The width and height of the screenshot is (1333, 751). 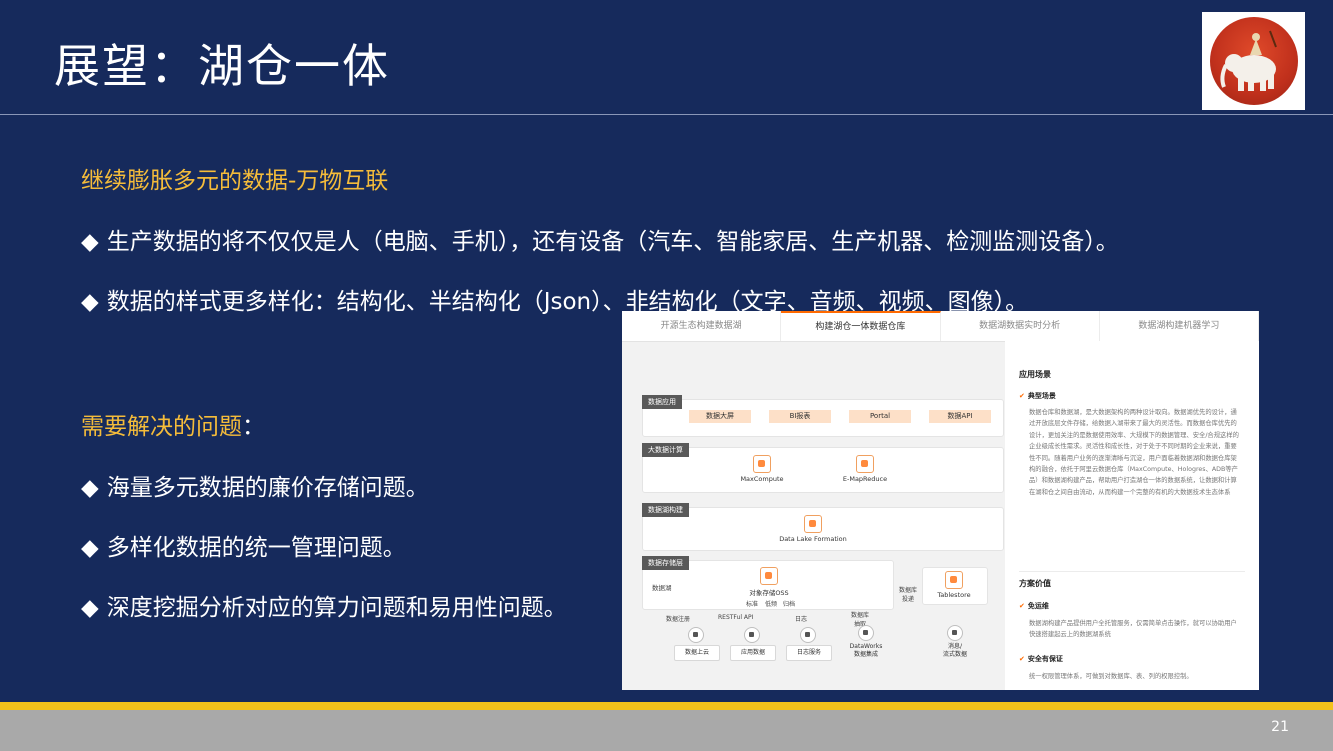 I want to click on oss-tier: 低频, so click(x=771, y=604).